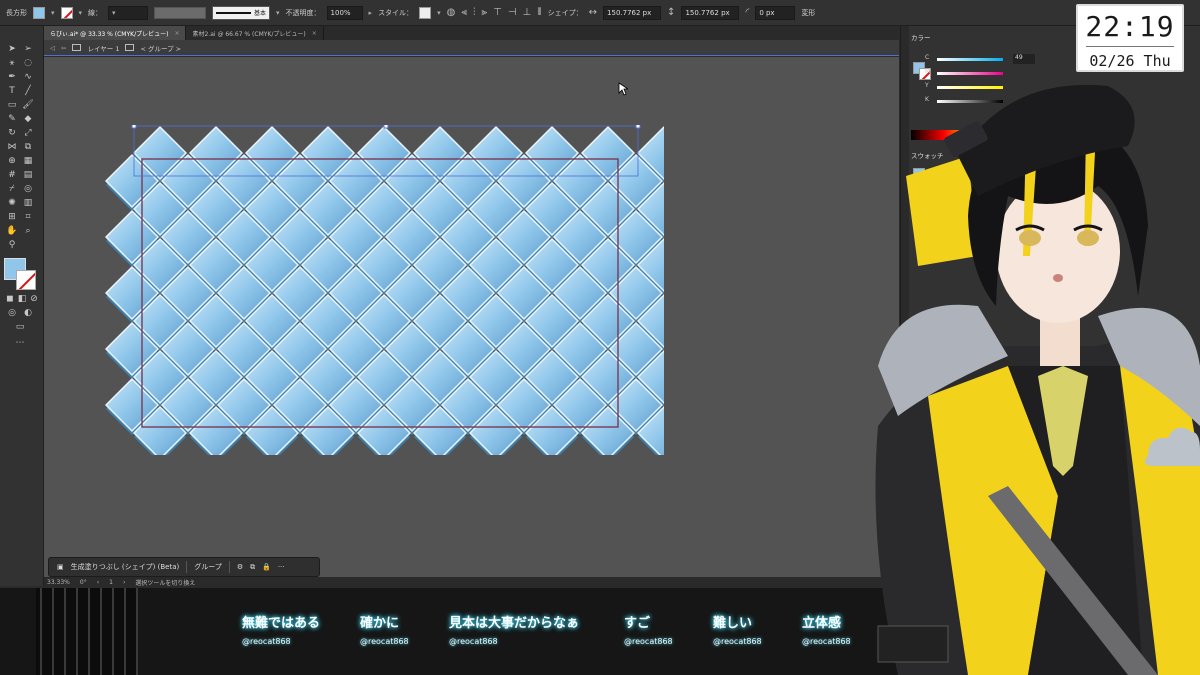  Describe the element at coordinates (12, 203) in the screenshot. I see `symbol-sprayer-tool-icon: ✺` at that location.